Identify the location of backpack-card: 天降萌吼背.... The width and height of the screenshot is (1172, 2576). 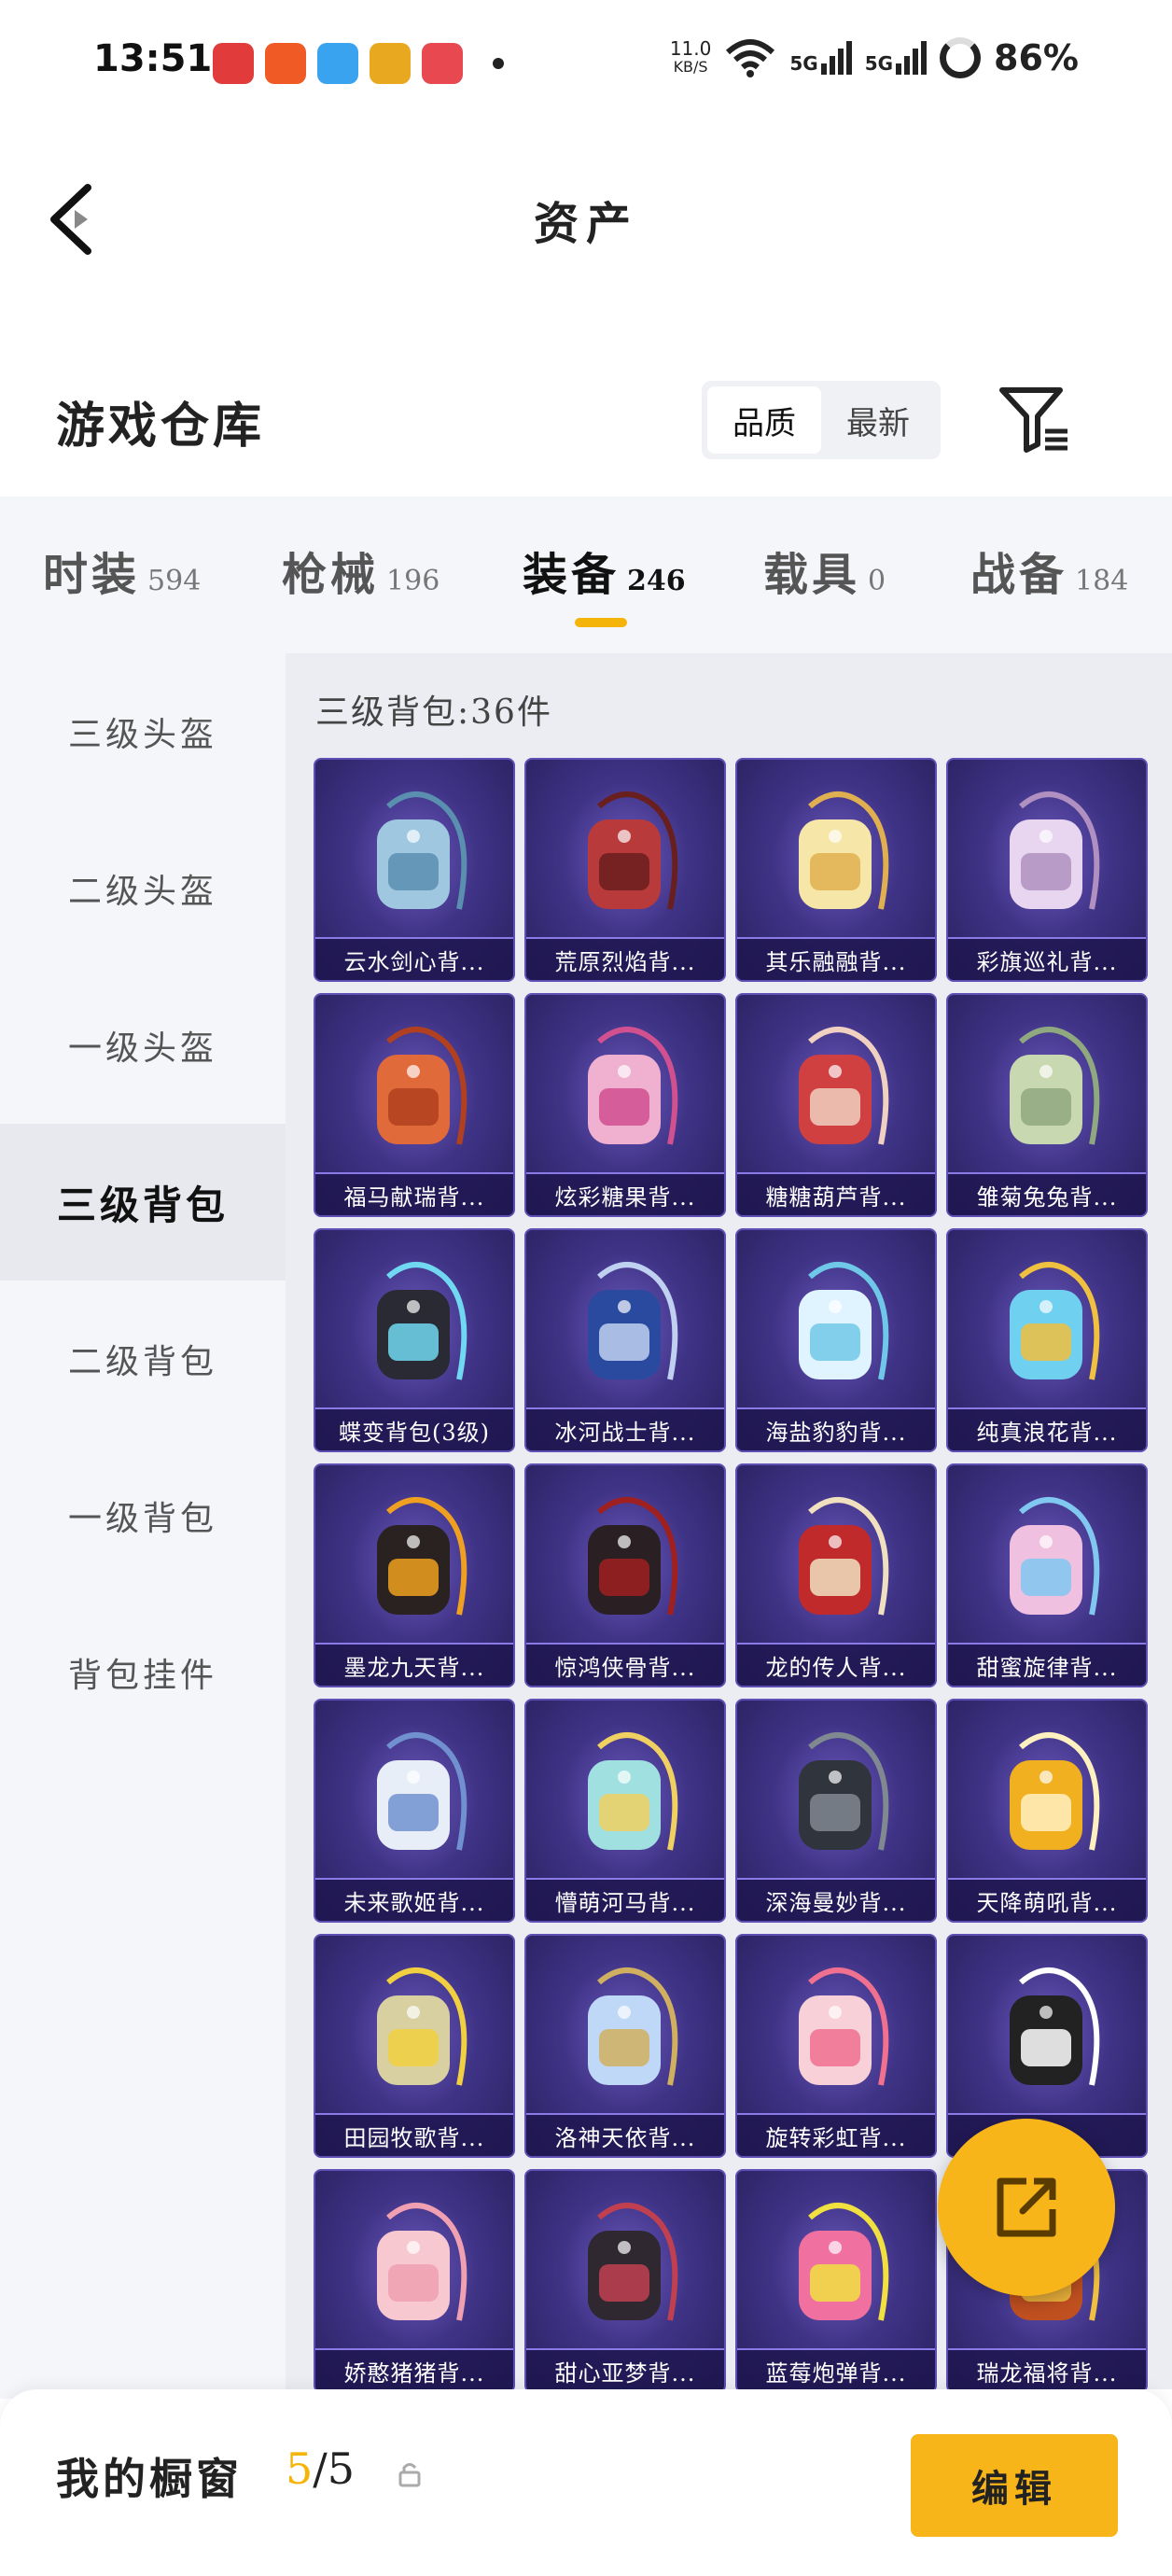
(1047, 1811).